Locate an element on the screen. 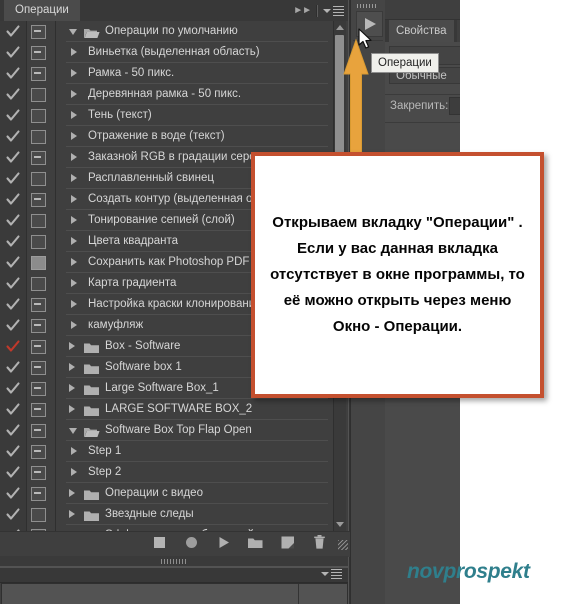  action-row: Операции по умолчанию is located at coordinates (167, 31).